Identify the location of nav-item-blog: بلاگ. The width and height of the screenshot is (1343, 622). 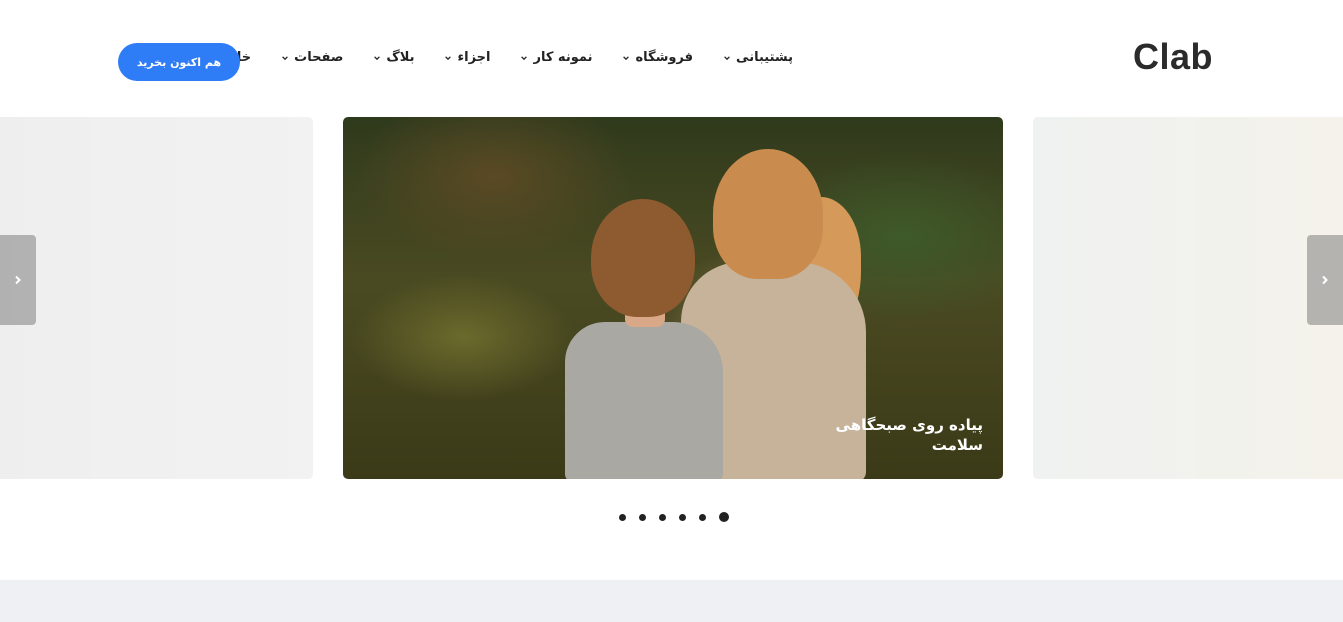
(393, 57).